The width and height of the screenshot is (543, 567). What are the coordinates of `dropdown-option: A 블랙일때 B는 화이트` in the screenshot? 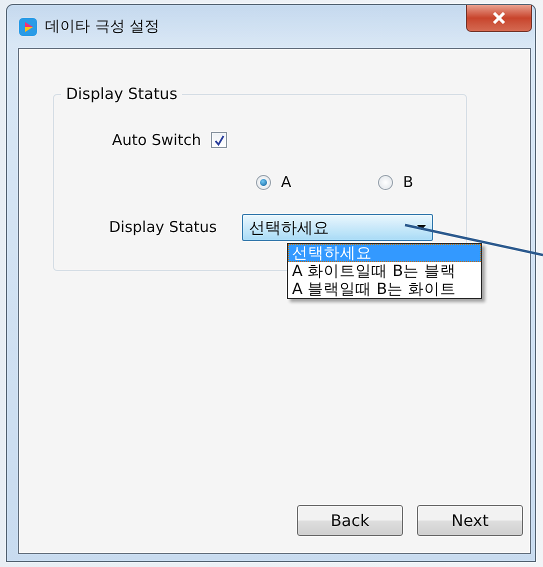 It's located at (384, 289).